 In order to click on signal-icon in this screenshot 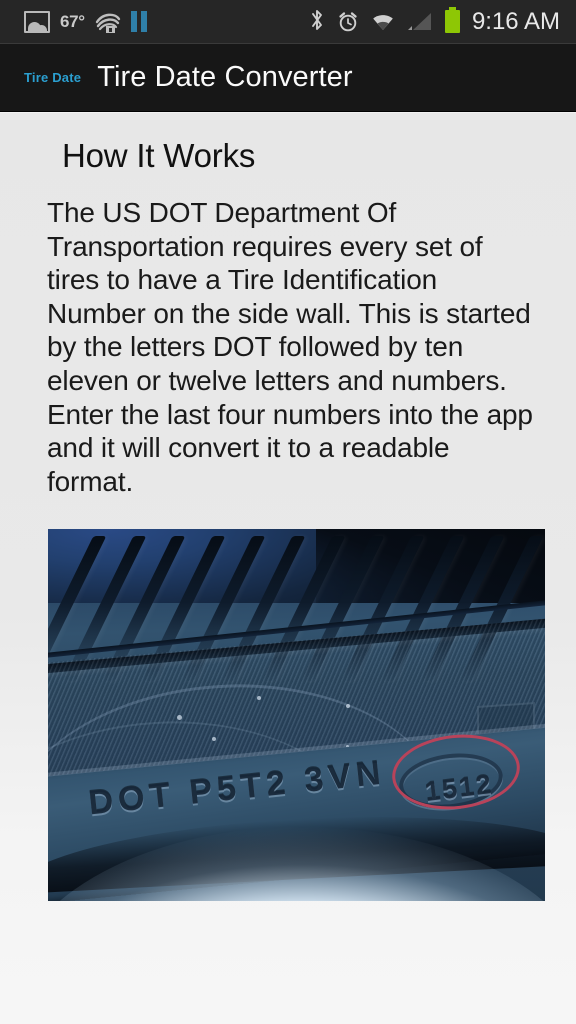, I will do `click(420, 21)`.